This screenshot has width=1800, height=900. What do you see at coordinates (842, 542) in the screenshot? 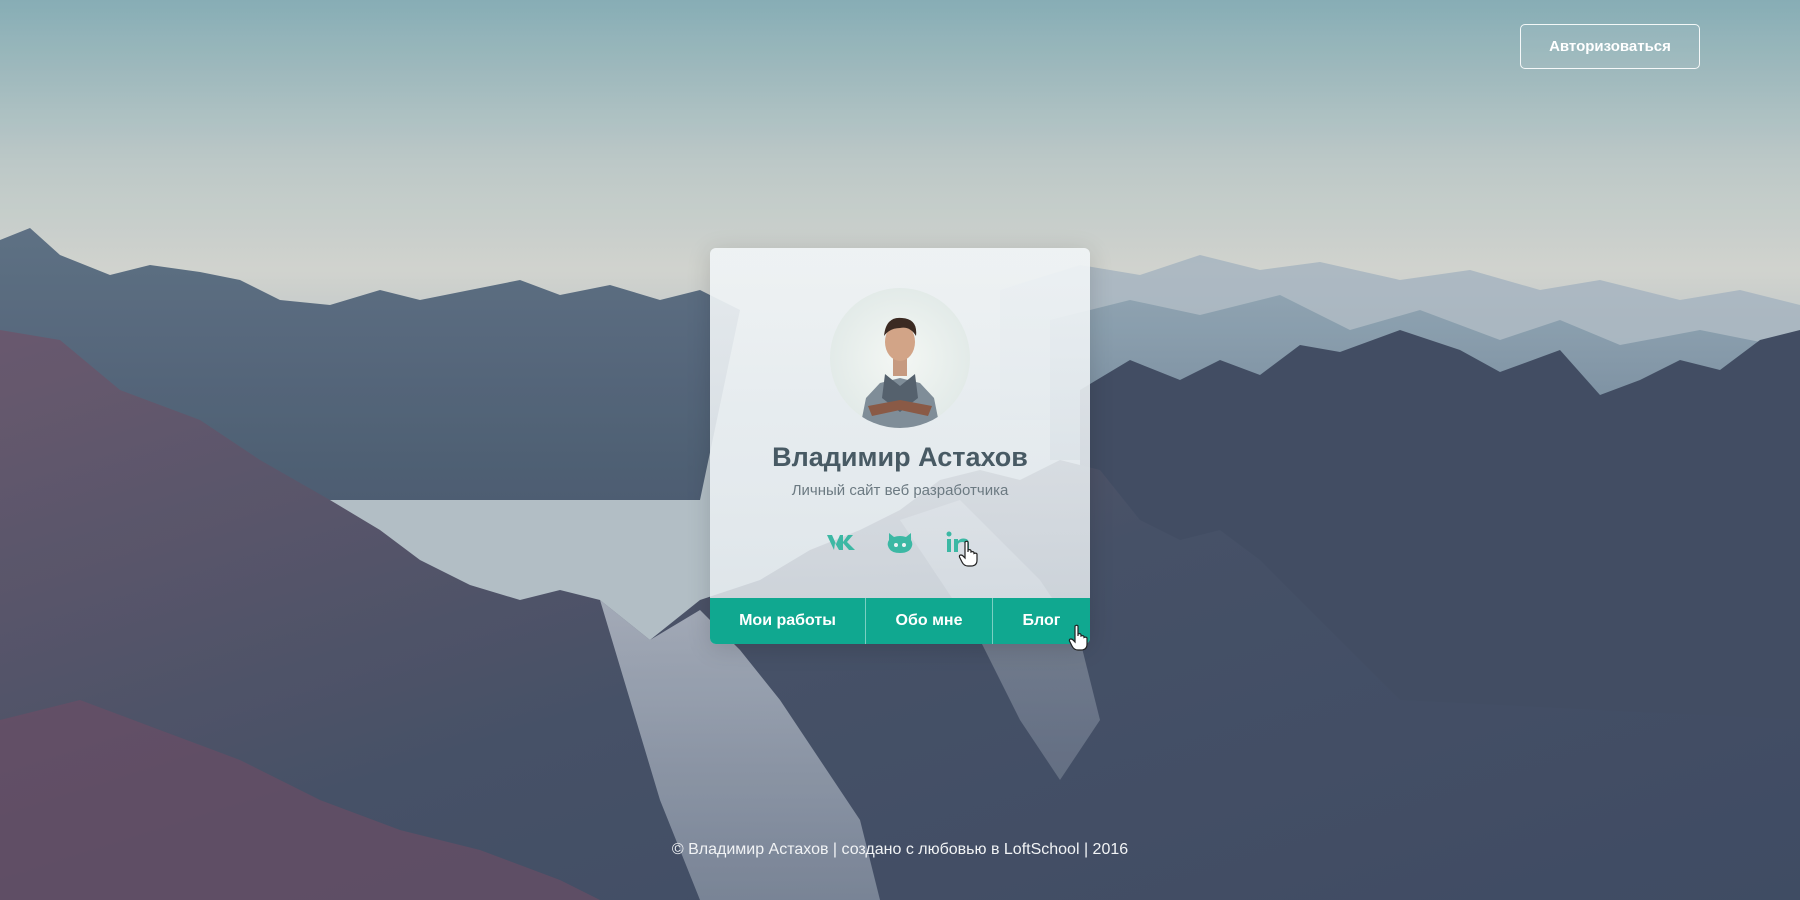
I see `vk-icon` at bounding box center [842, 542].